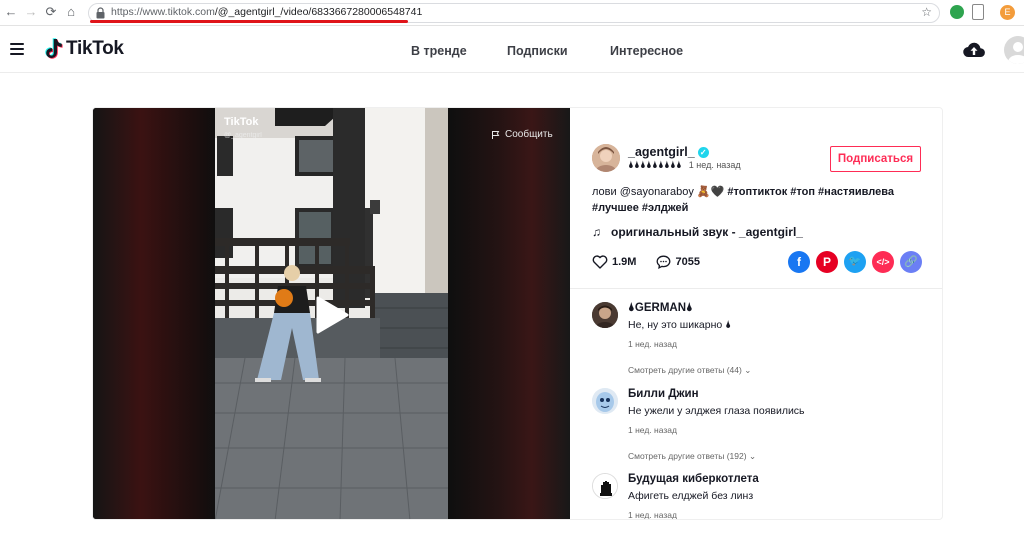 This screenshot has width=1024, height=543. What do you see at coordinates (827, 262) in the screenshot?
I see `pinterest-icon: P` at bounding box center [827, 262].